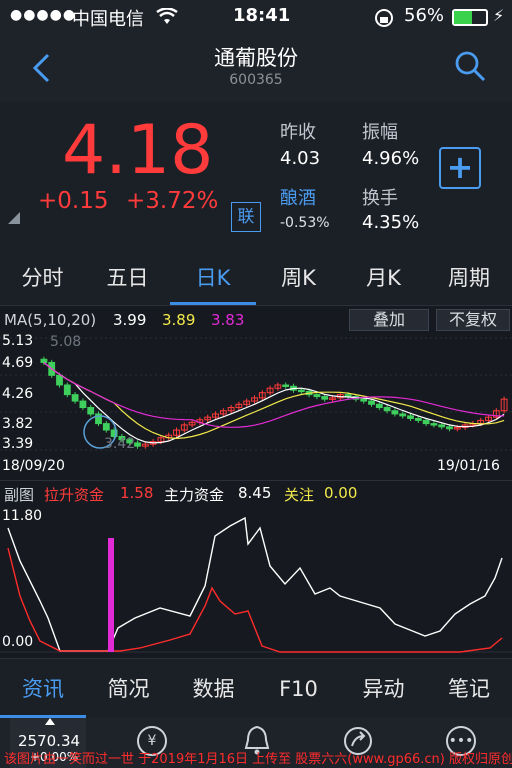 Image resolution: width=512 pixels, height=768 pixels. Describe the element at coordinates (246, 217) in the screenshot. I see `link-button: 联` at that location.